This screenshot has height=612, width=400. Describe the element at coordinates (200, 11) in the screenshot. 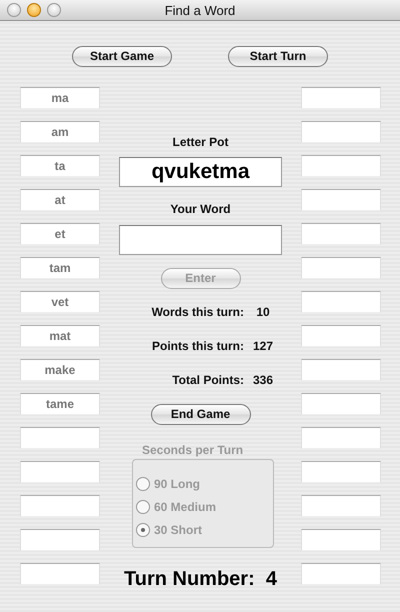

I see `window-title: Find a Word` at that location.